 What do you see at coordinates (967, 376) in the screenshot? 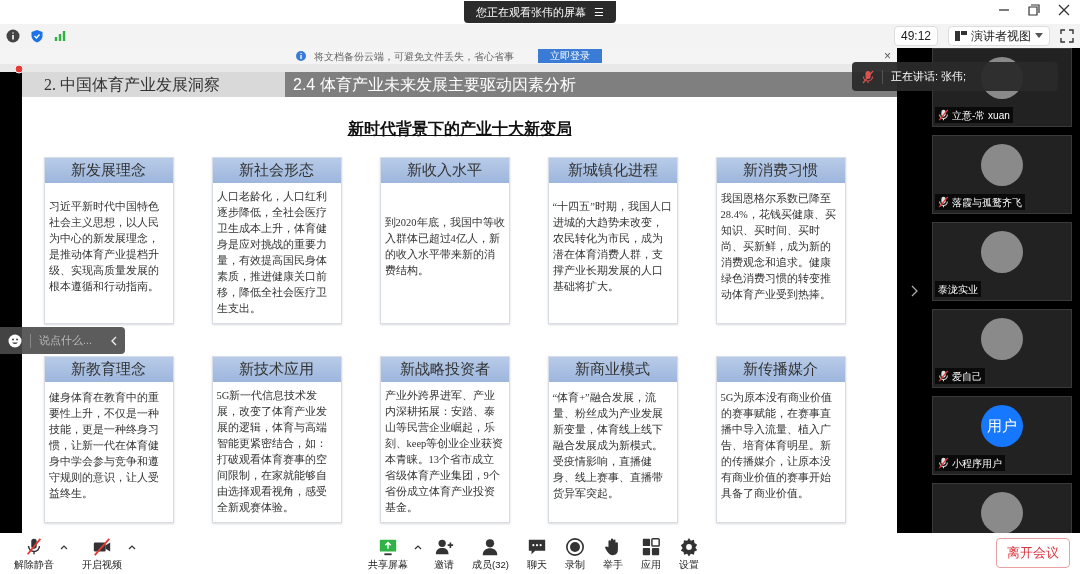
I see `participant-name: 爱自己` at bounding box center [967, 376].